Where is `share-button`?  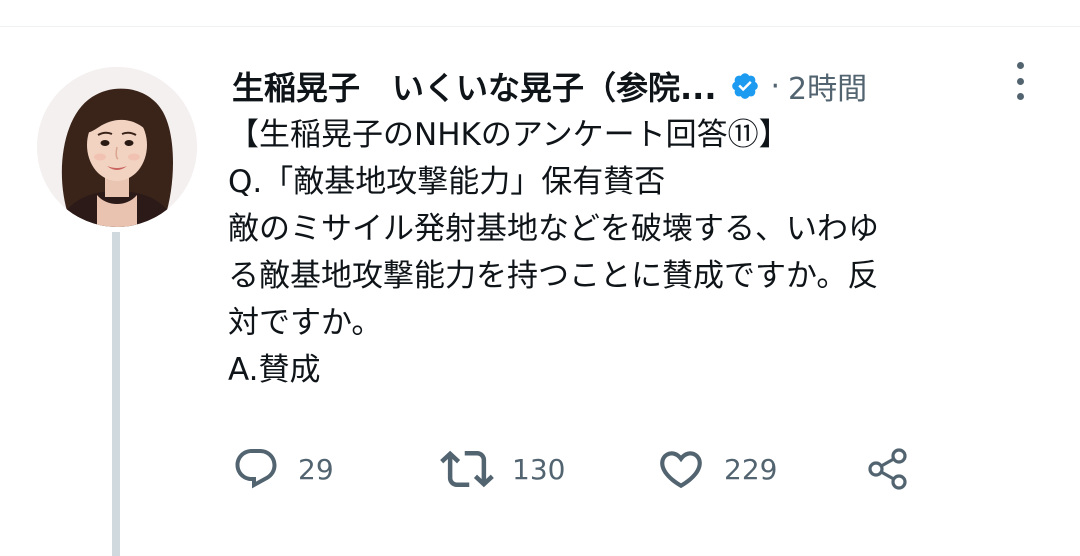
share-button is located at coordinates (888, 469).